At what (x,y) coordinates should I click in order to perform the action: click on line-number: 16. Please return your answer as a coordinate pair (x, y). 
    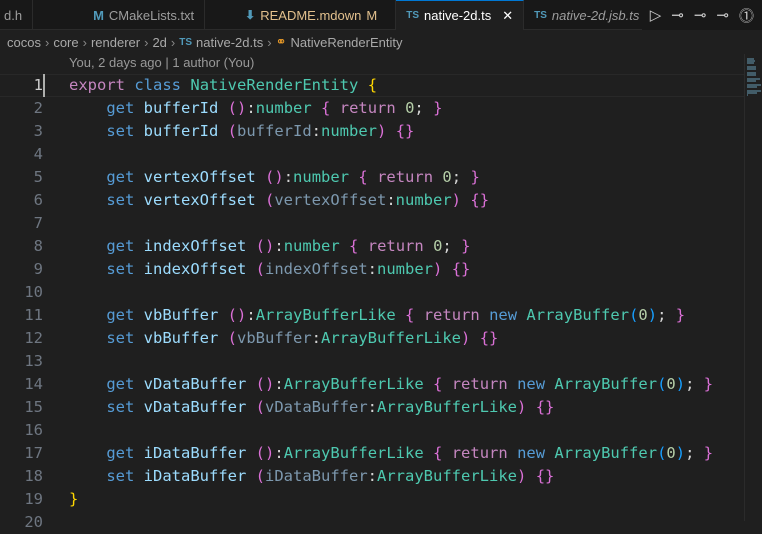
    Looking at the image, I should click on (21, 430).